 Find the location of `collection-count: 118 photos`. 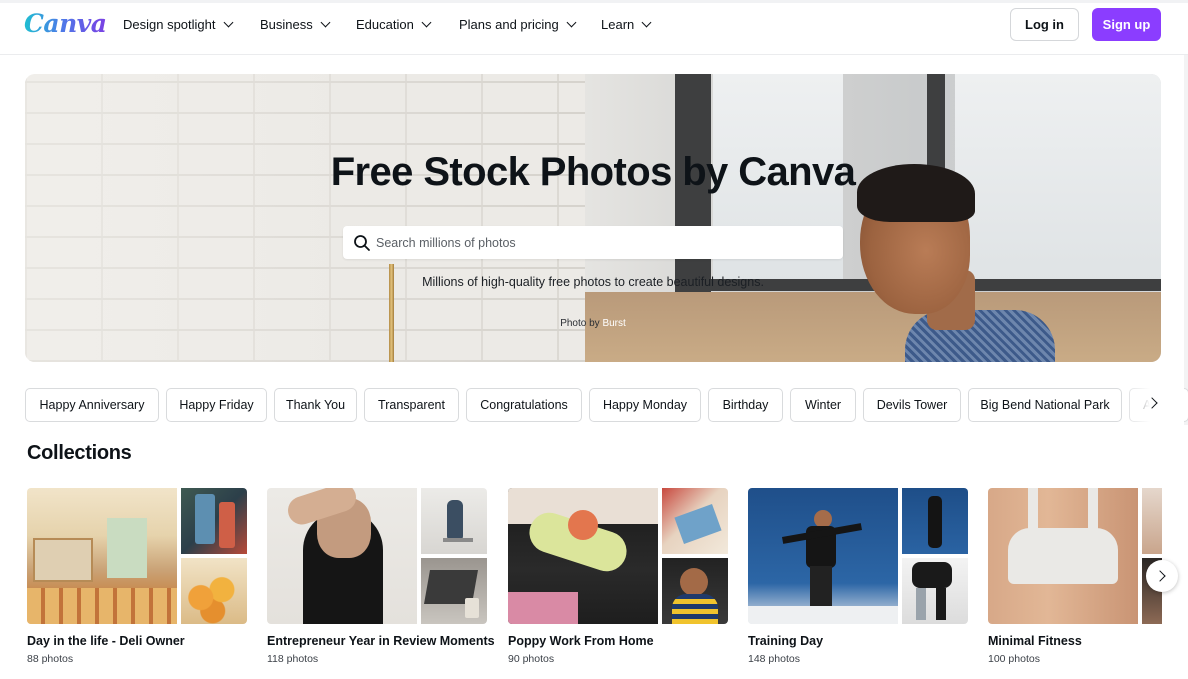

collection-count: 118 photos is located at coordinates (293, 659).